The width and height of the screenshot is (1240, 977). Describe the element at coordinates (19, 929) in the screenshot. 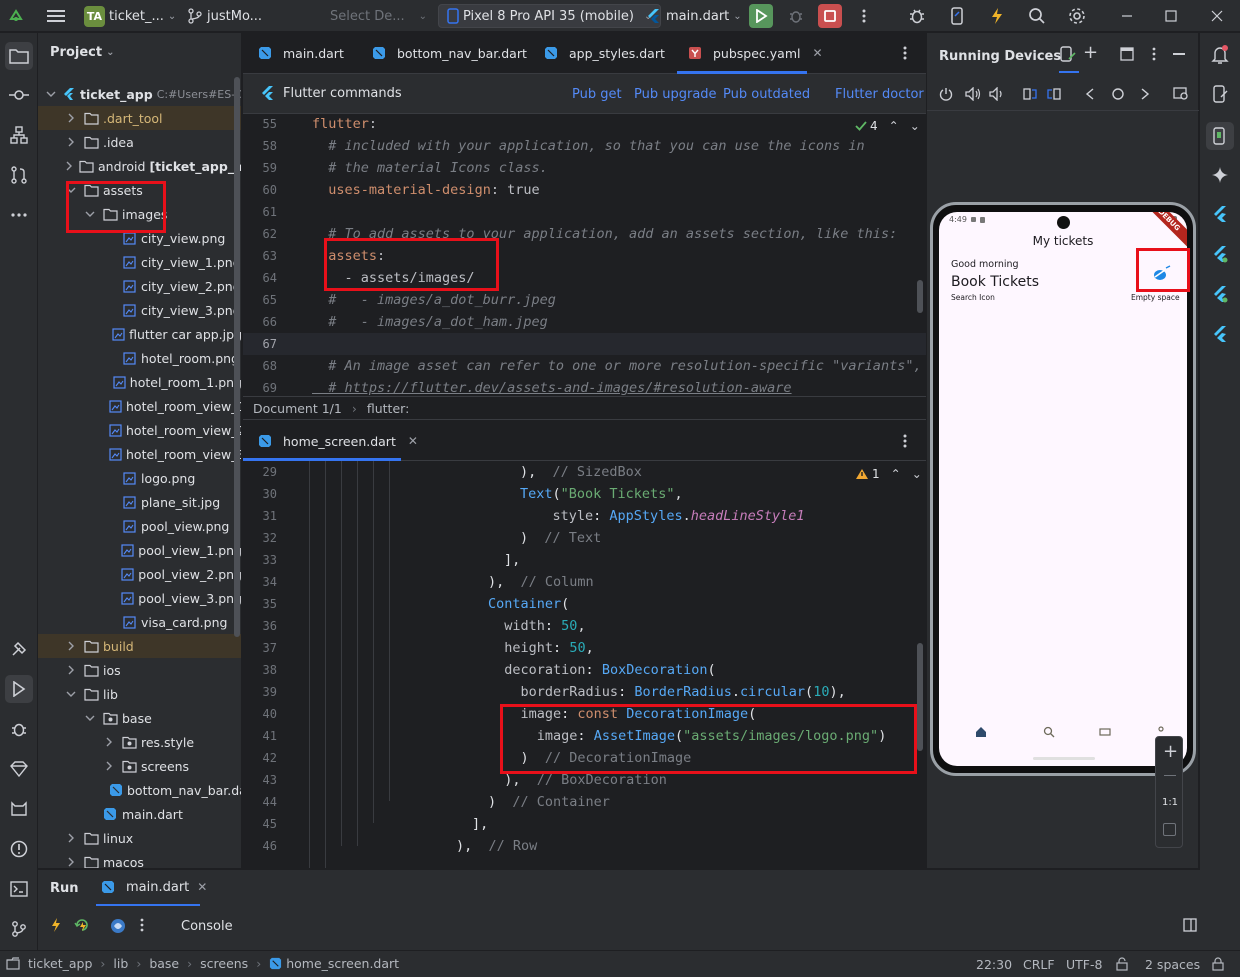

I see `version-control-tool-button` at that location.